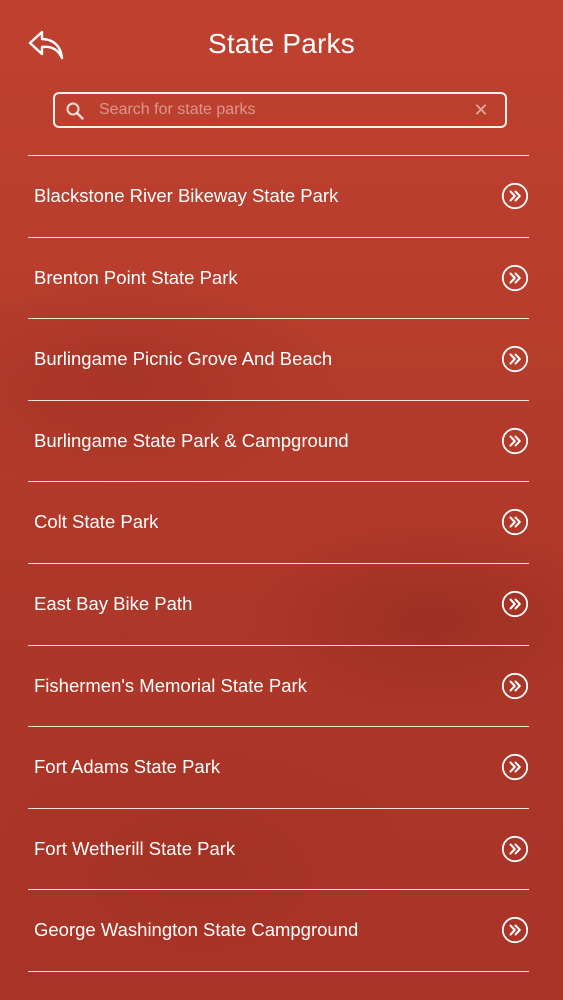 The image size is (563, 1000). I want to click on list-item: Colt State Park, so click(278, 523).